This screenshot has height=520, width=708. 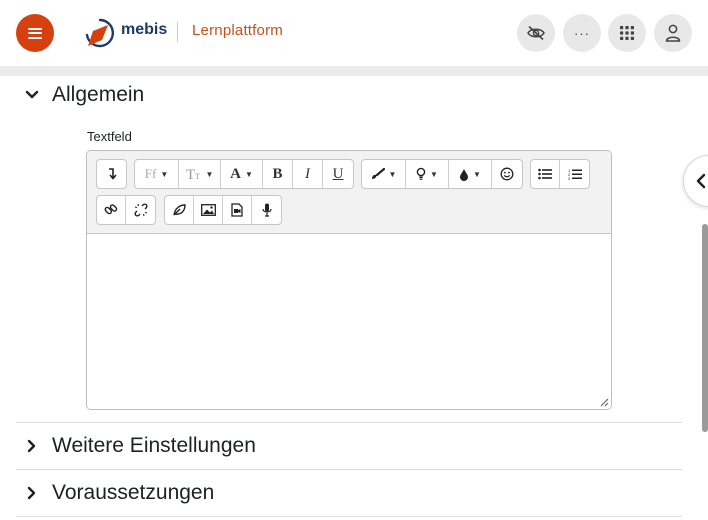 I want to click on bold-button: B, so click(x=278, y=174).